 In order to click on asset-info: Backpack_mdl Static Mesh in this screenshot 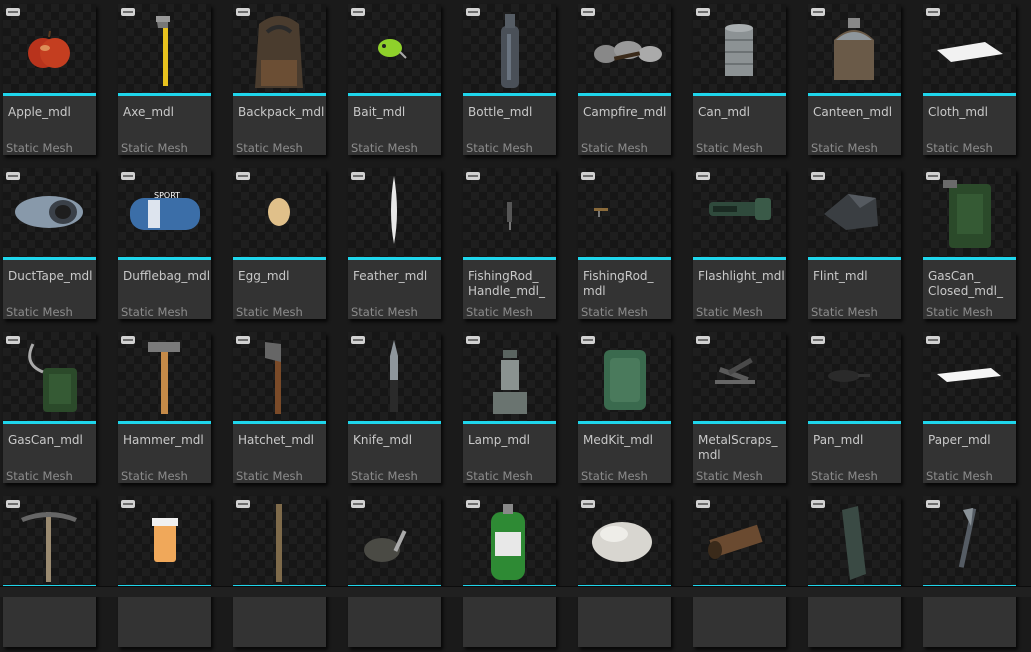, I will do `click(279, 125)`.